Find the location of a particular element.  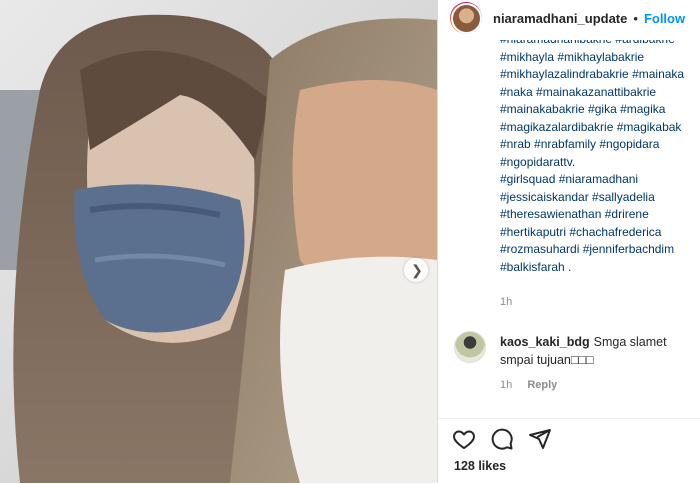

caption-line: #mainakabakrie #gika #magika is located at coordinates (600, 110).